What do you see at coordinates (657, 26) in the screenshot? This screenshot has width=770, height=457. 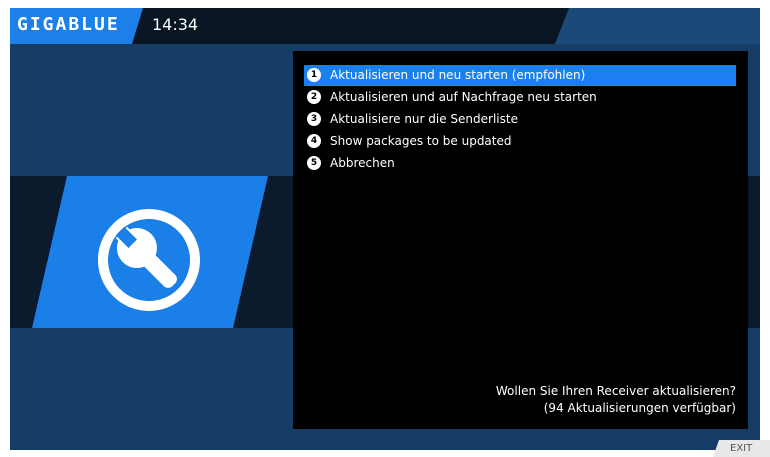 I see `top-bar-accent` at bounding box center [657, 26].